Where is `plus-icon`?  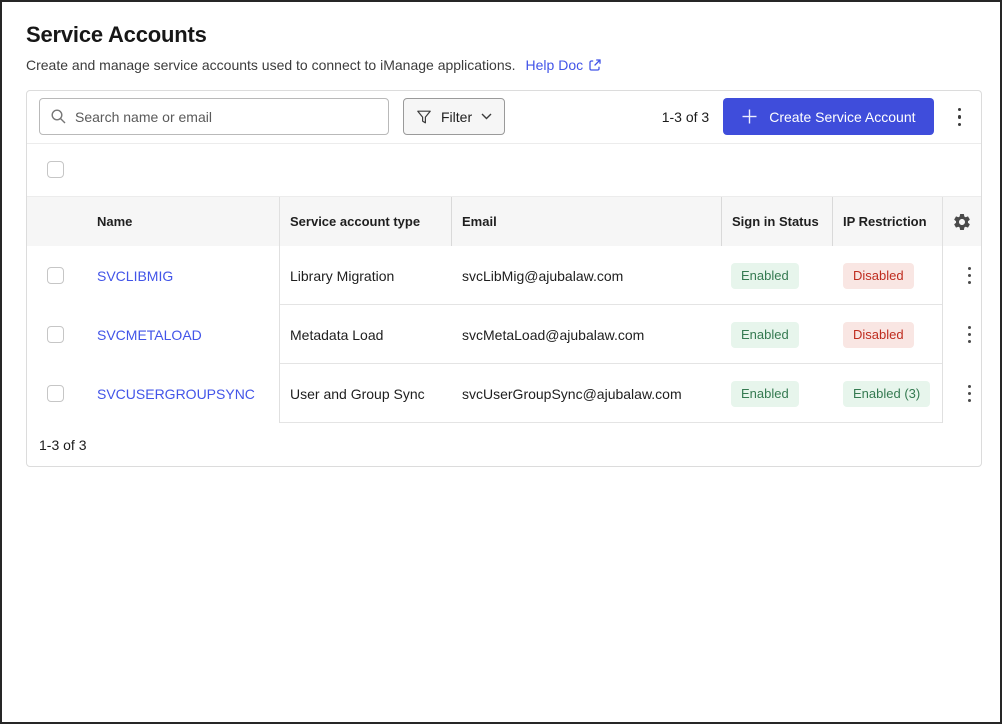
plus-icon is located at coordinates (749, 116).